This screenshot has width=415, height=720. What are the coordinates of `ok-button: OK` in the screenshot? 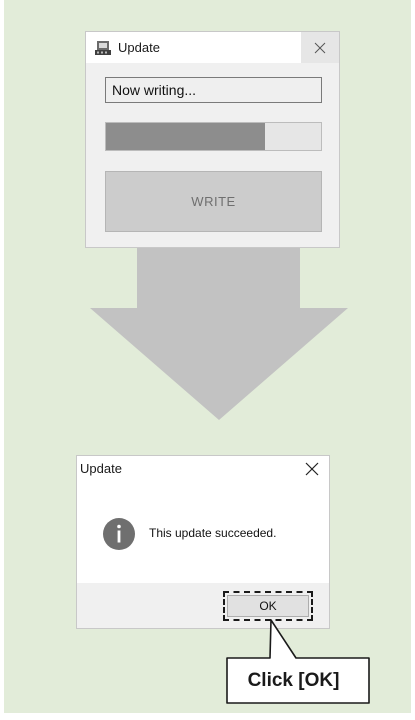 It's located at (268, 606).